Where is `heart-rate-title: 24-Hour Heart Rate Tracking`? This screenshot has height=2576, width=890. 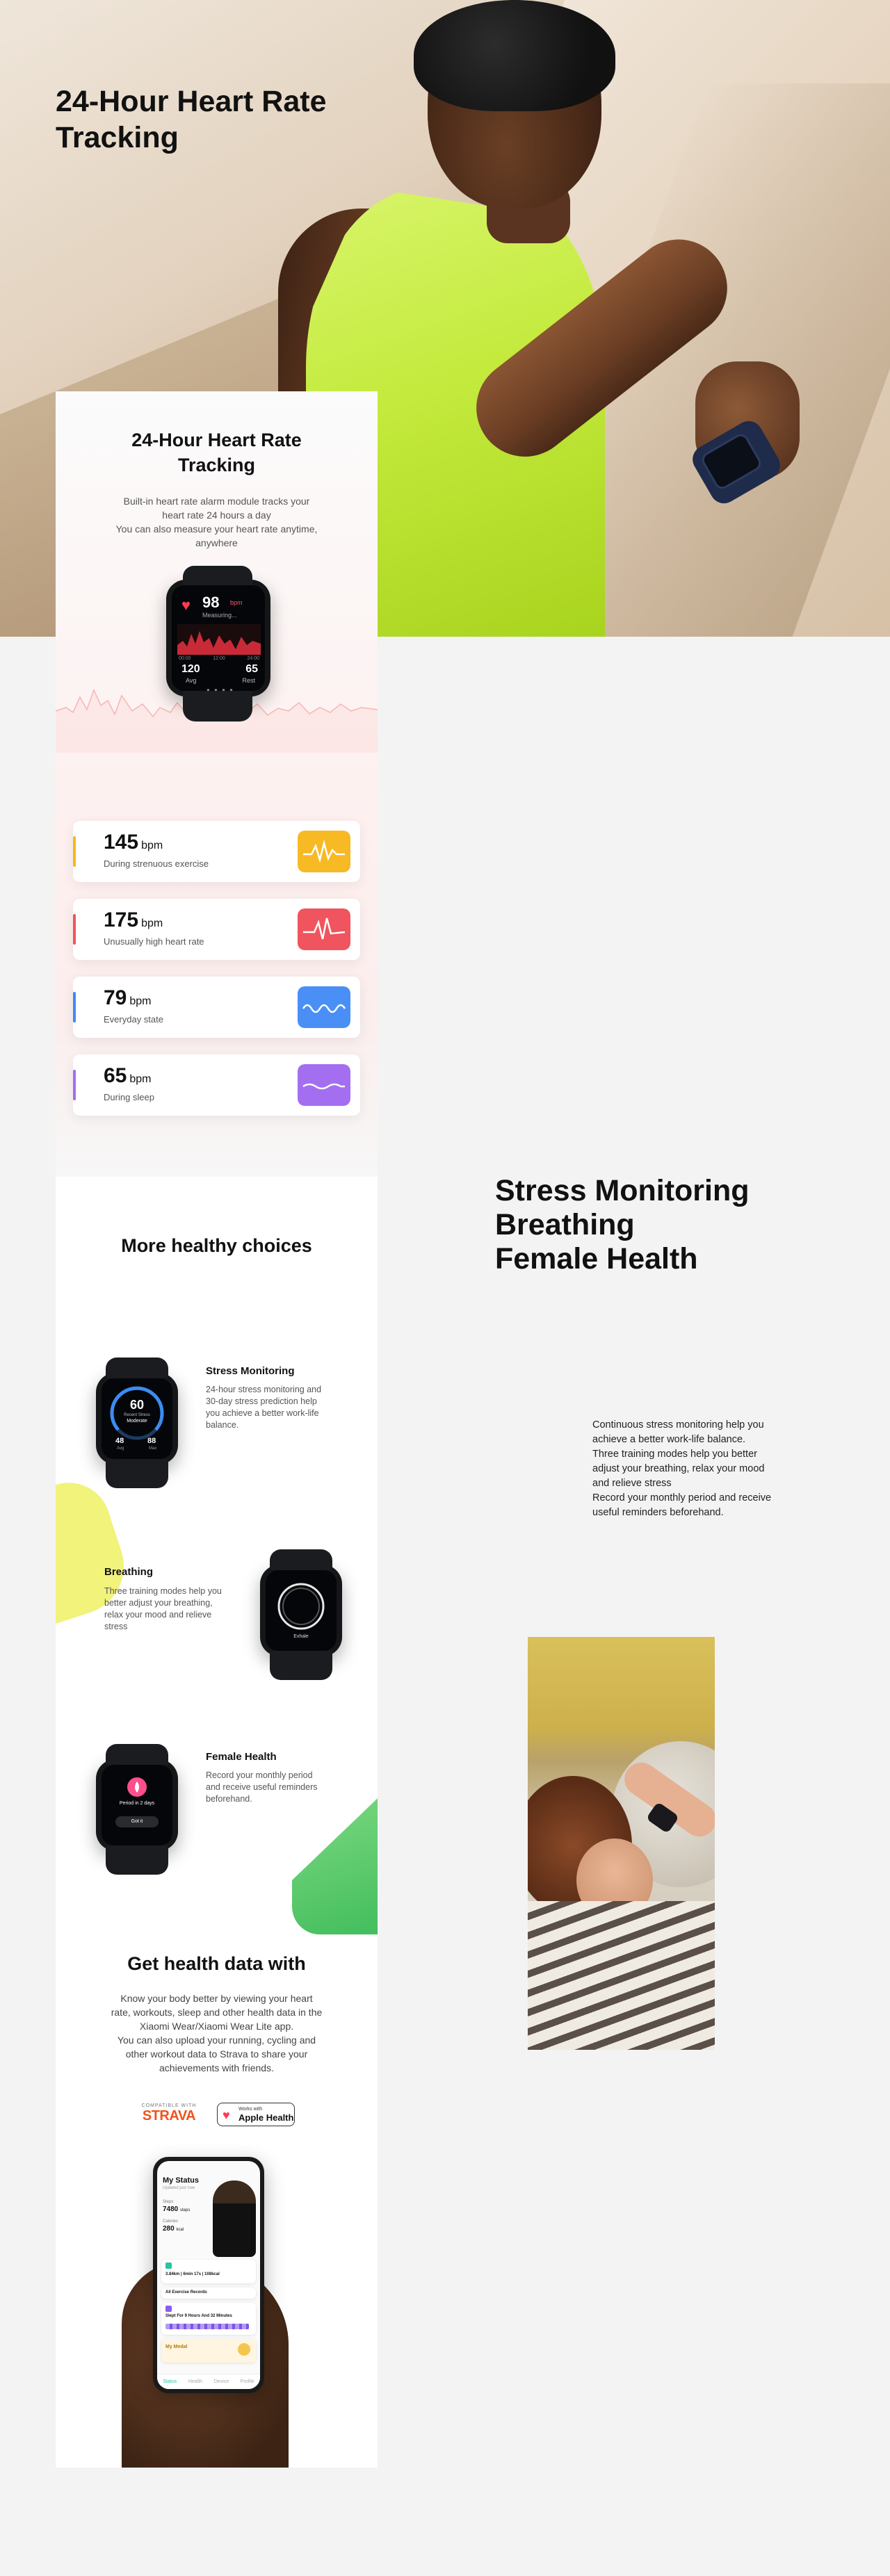 heart-rate-title: 24-Hour Heart Rate Tracking is located at coordinates (216, 452).